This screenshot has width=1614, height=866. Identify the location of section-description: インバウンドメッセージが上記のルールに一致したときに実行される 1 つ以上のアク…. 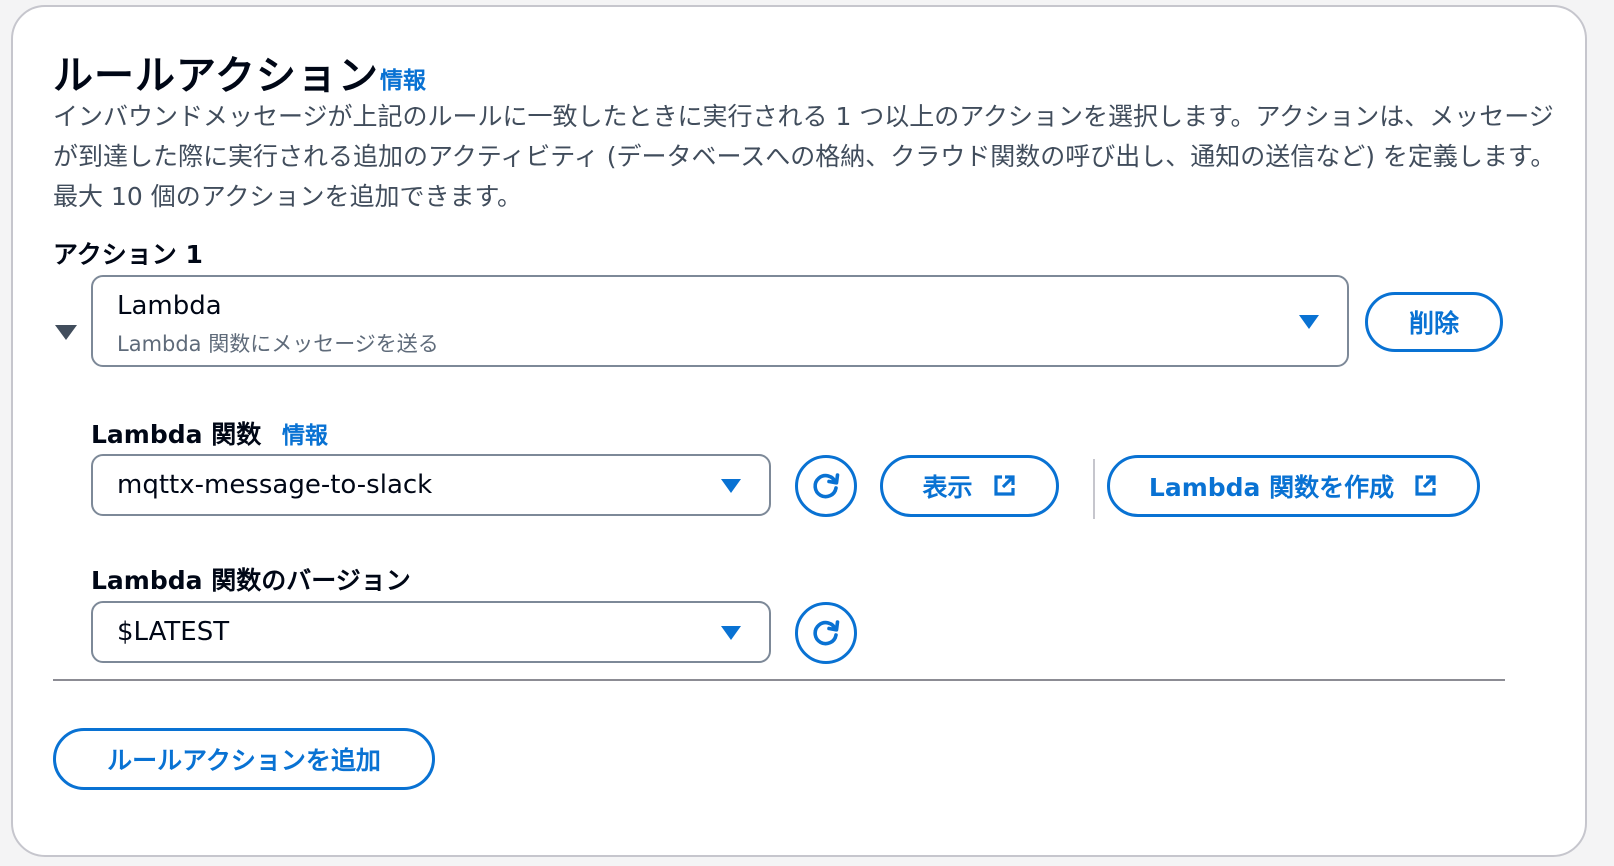
(804, 156).